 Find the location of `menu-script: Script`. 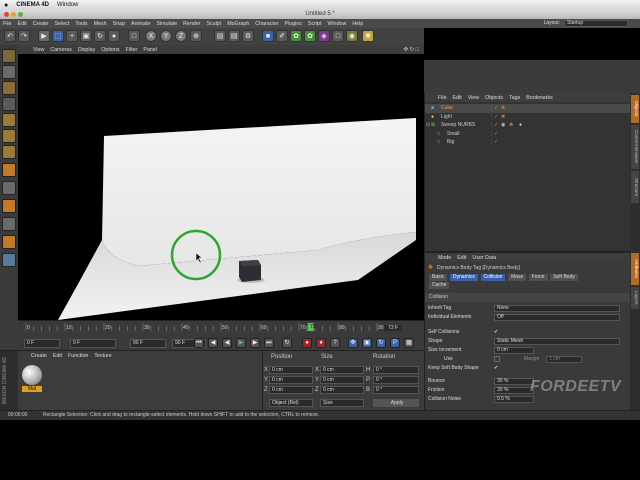

menu-script: Script is located at coordinates (315, 24).